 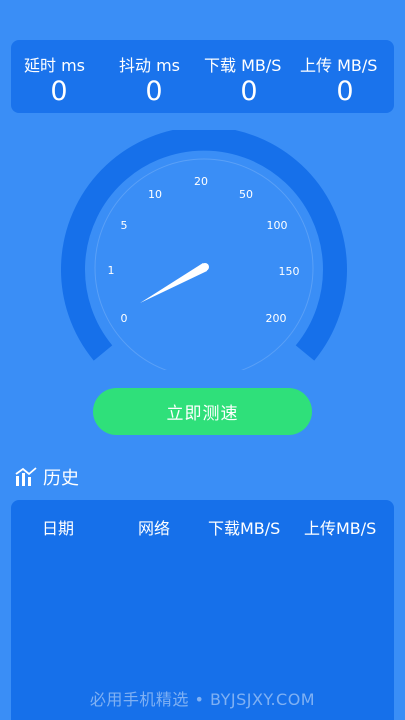 I want to click on gauge-tick-label: 100, so click(x=277, y=225).